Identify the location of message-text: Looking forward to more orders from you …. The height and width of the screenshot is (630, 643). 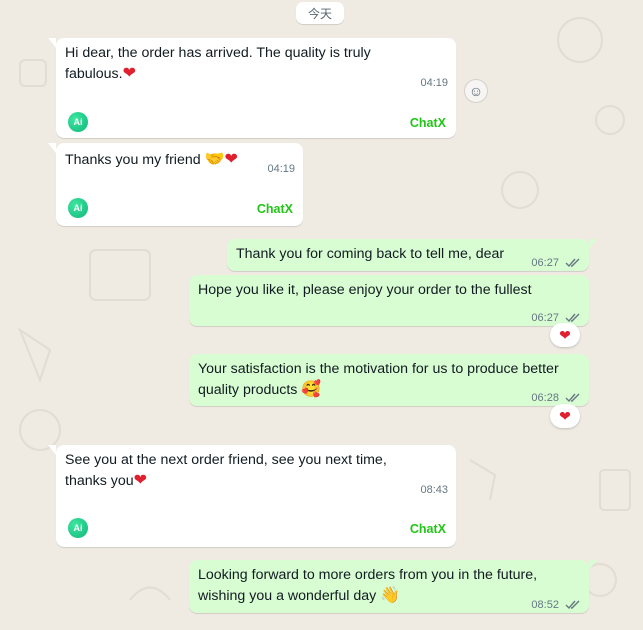
(387, 586).